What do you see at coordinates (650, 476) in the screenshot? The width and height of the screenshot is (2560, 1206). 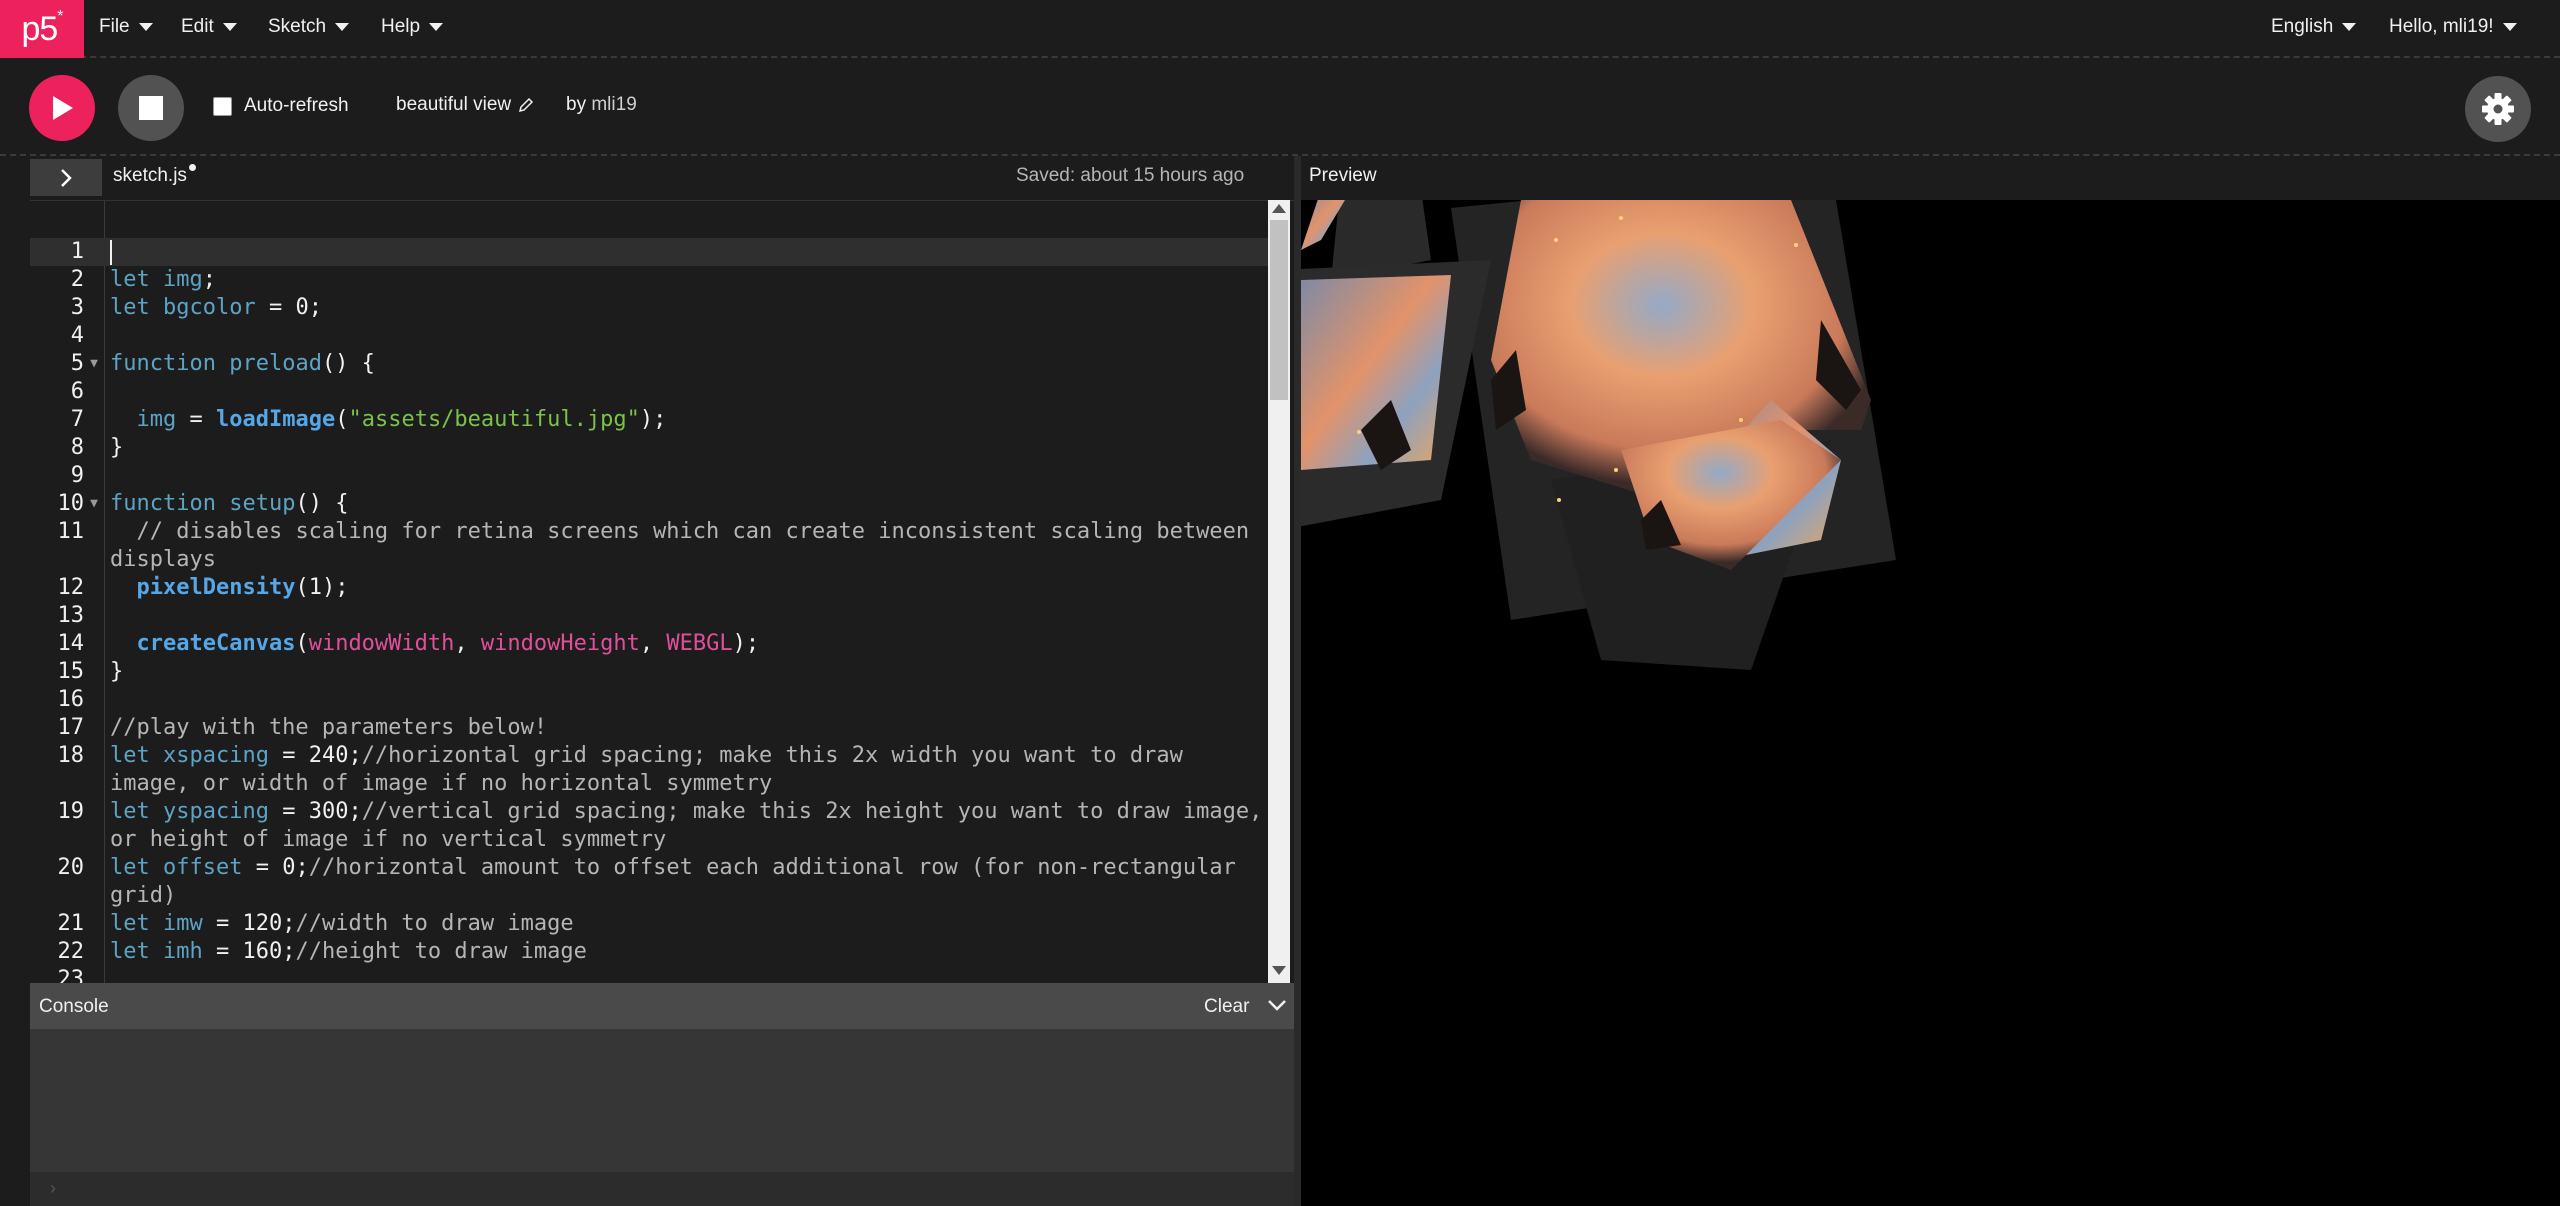 I see `code-line: 9` at bounding box center [650, 476].